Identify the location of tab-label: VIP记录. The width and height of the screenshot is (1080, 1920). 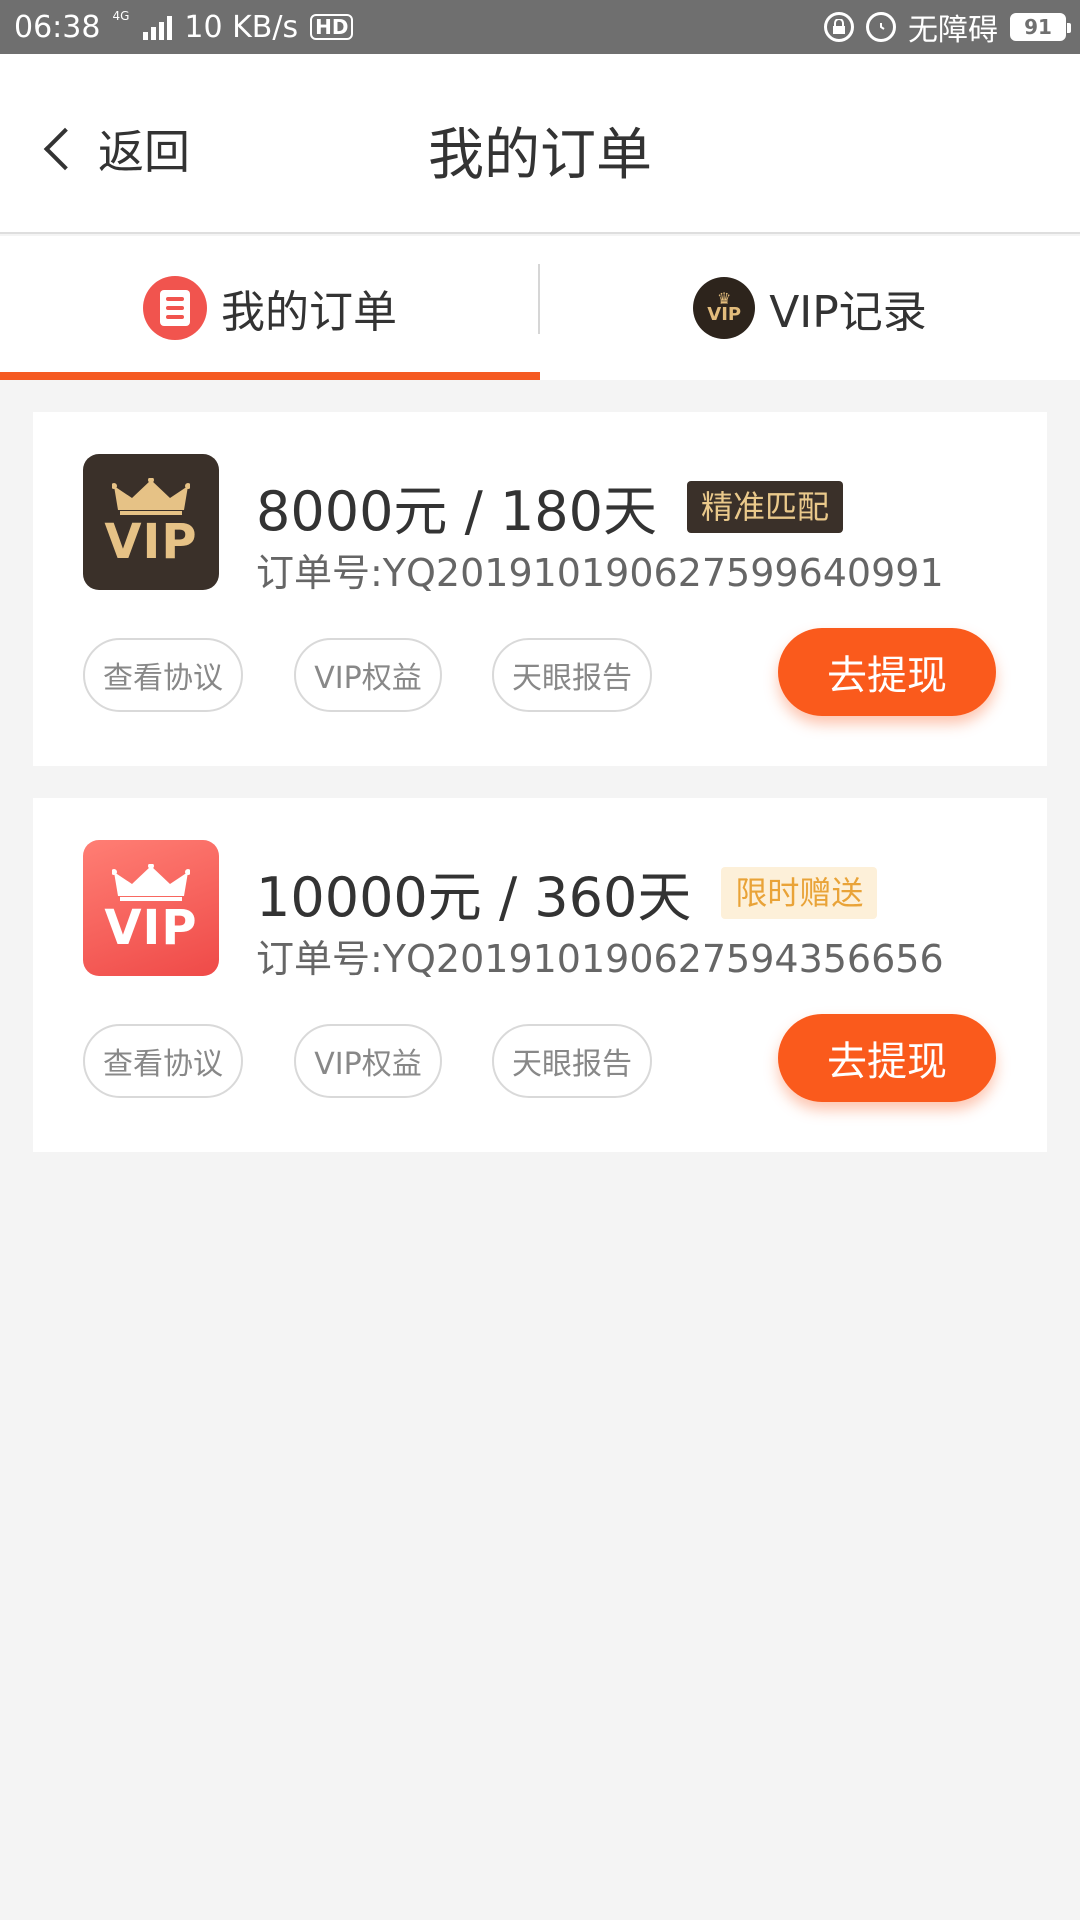
(848, 312).